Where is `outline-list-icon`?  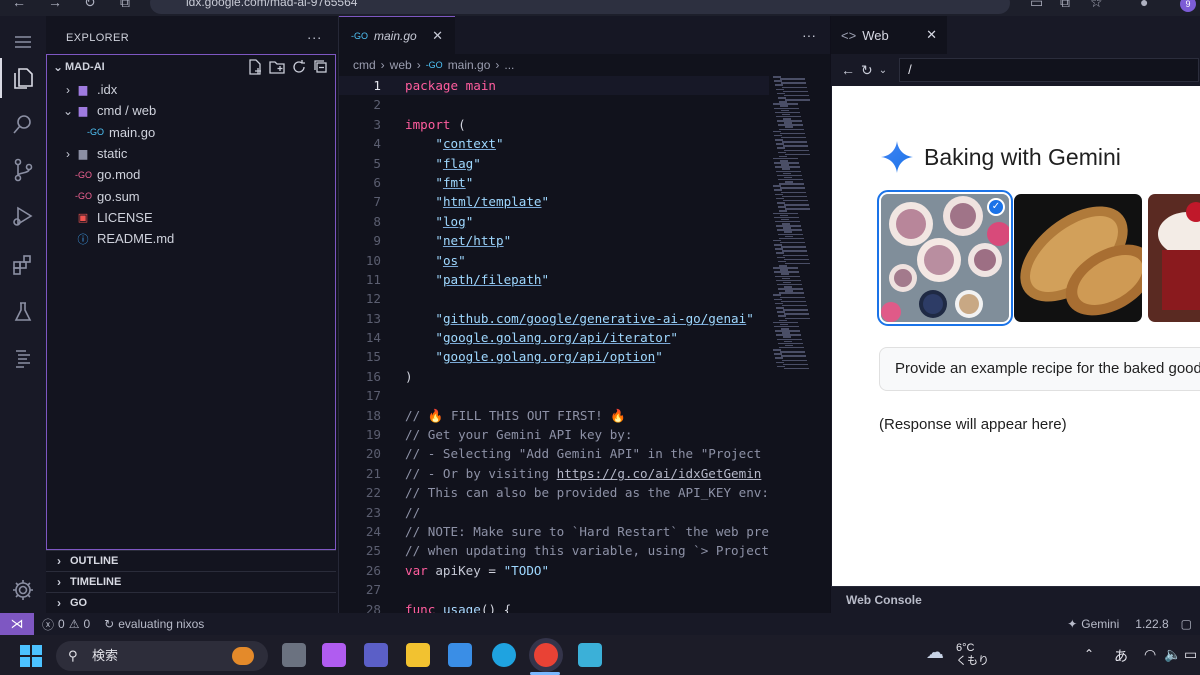 outline-list-icon is located at coordinates (23, 358).